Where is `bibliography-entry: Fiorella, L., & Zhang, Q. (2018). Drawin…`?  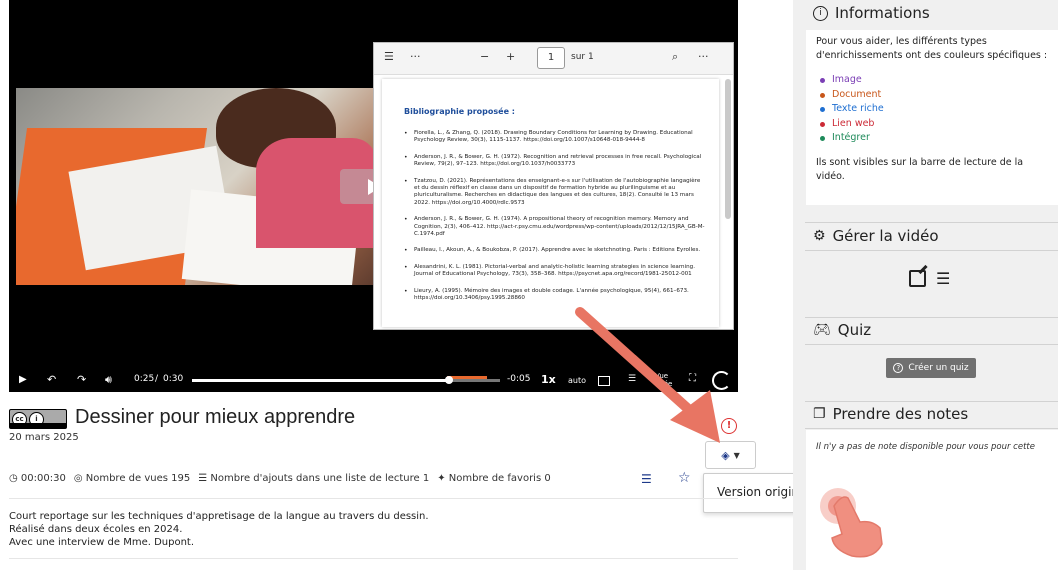 bibliography-entry: Fiorella, L., & Zhang, Q. (2018). Drawin… is located at coordinates (555, 137).